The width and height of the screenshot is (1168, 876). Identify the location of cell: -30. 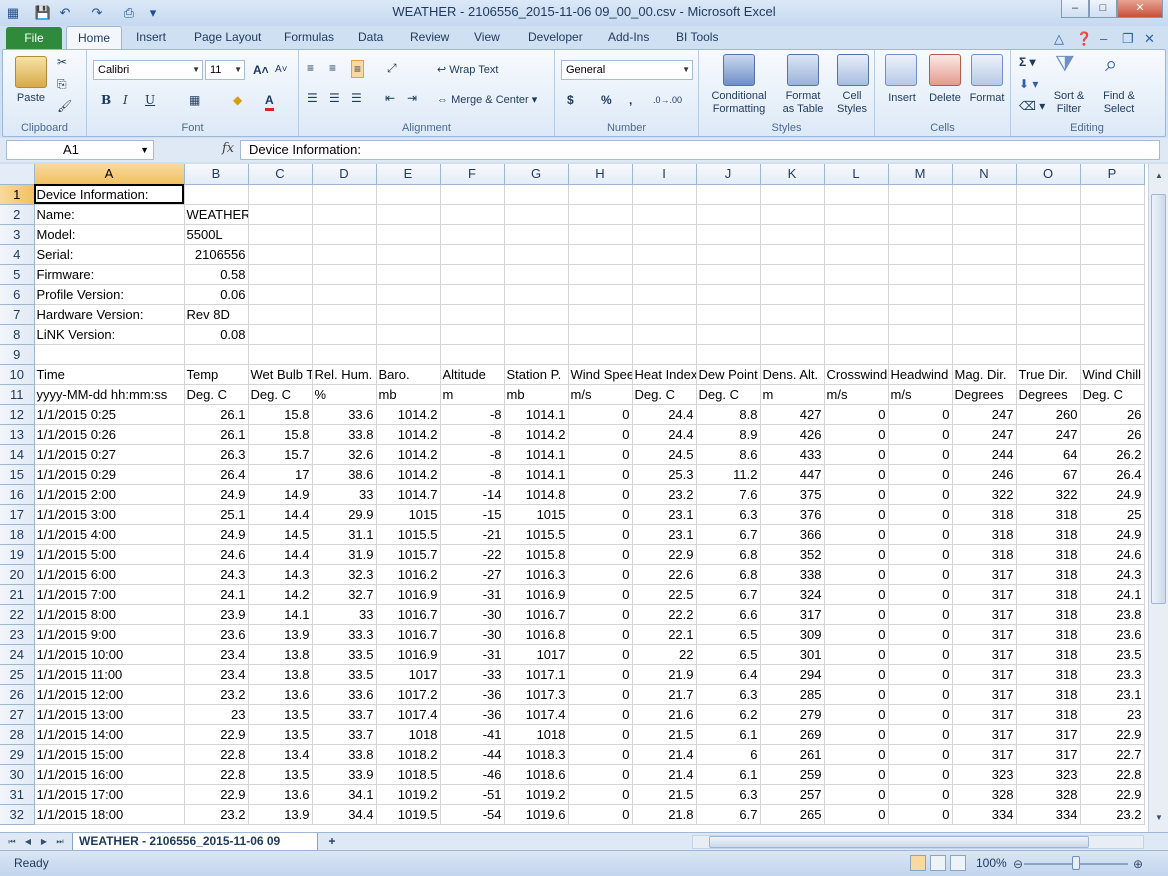
(472, 634).